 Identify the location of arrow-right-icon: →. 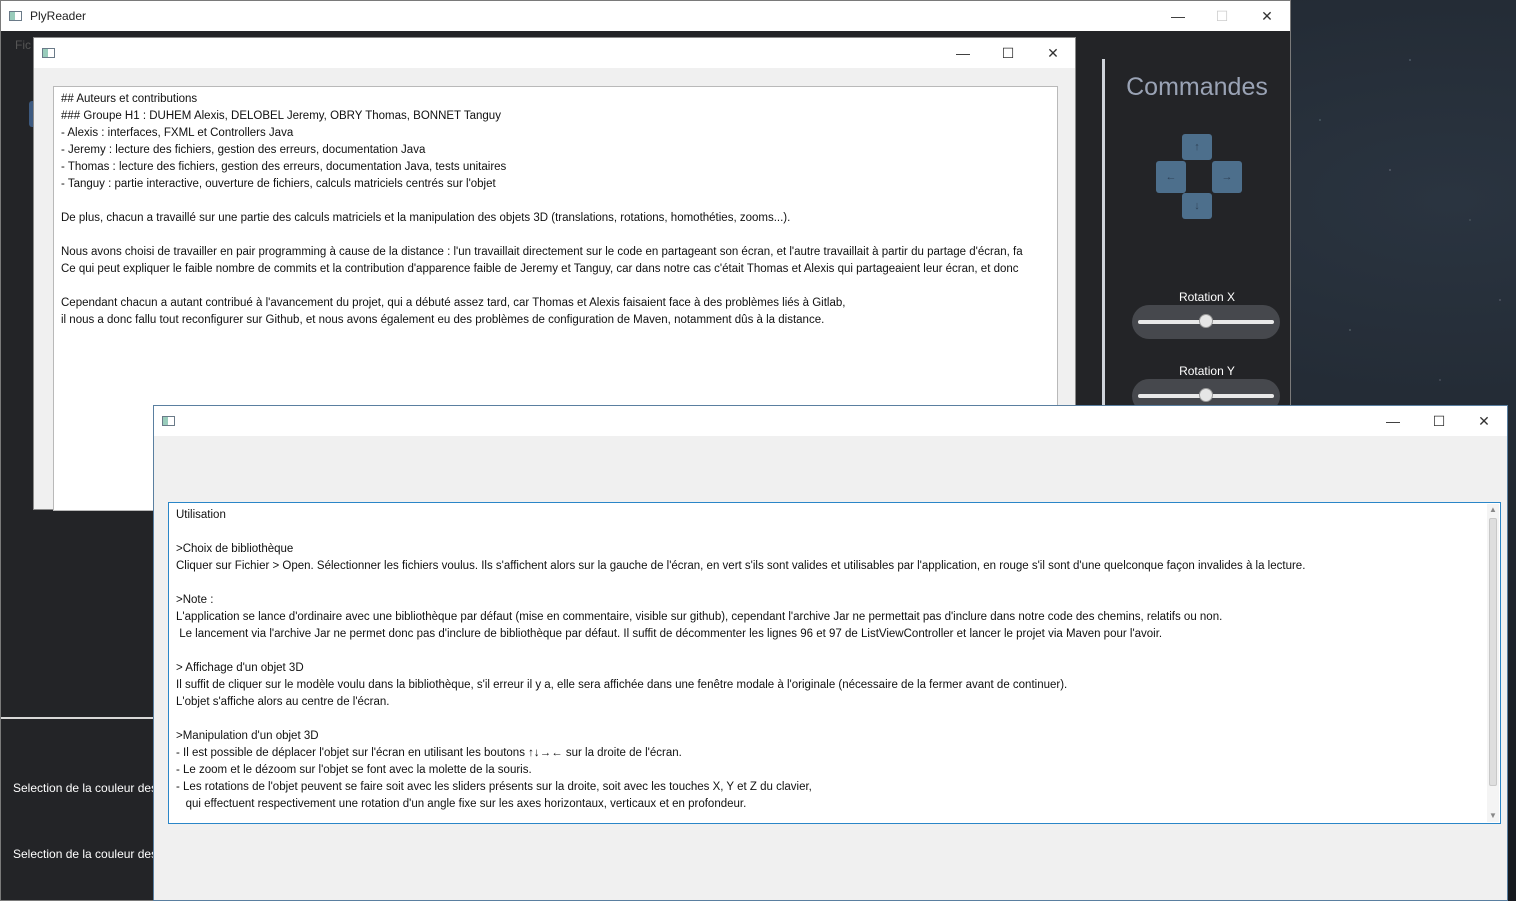
(1227, 177).